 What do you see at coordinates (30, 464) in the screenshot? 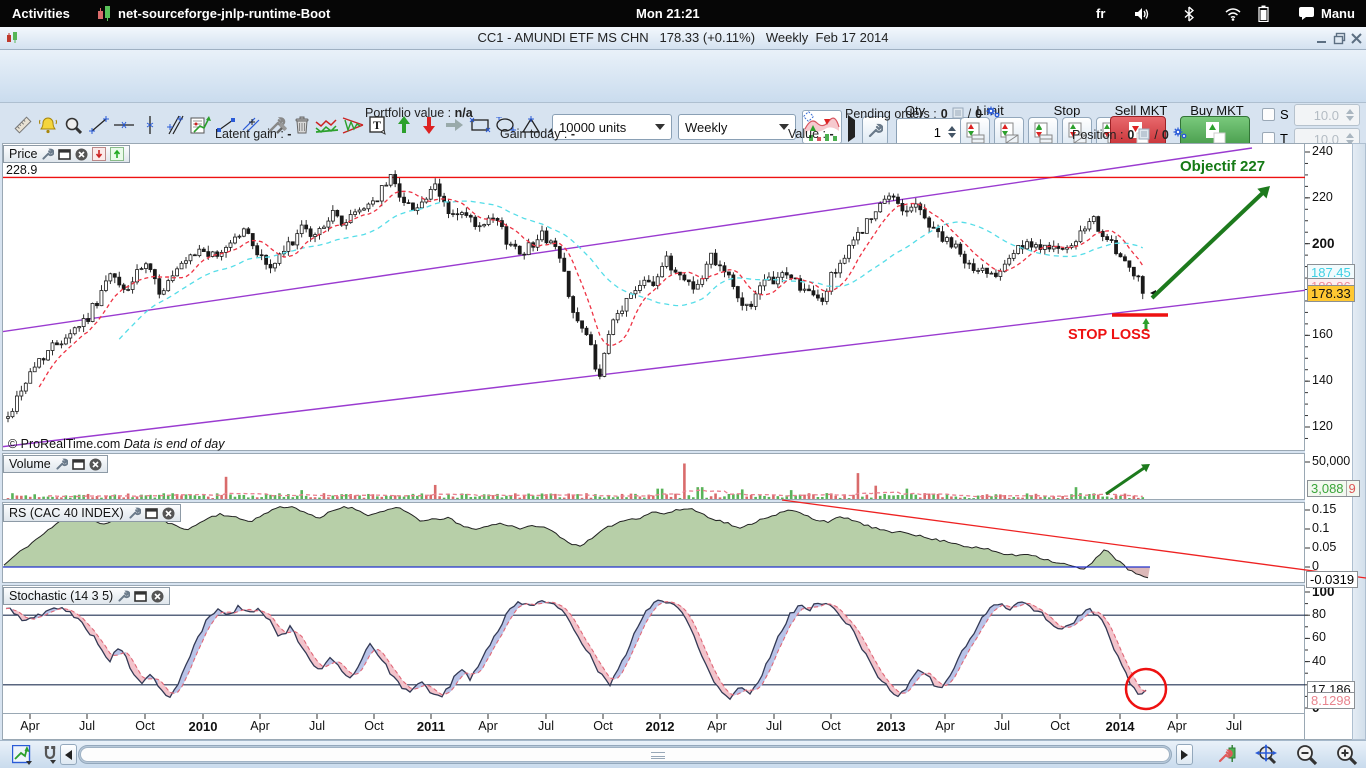
I see `volume-panel-title: Volume` at bounding box center [30, 464].